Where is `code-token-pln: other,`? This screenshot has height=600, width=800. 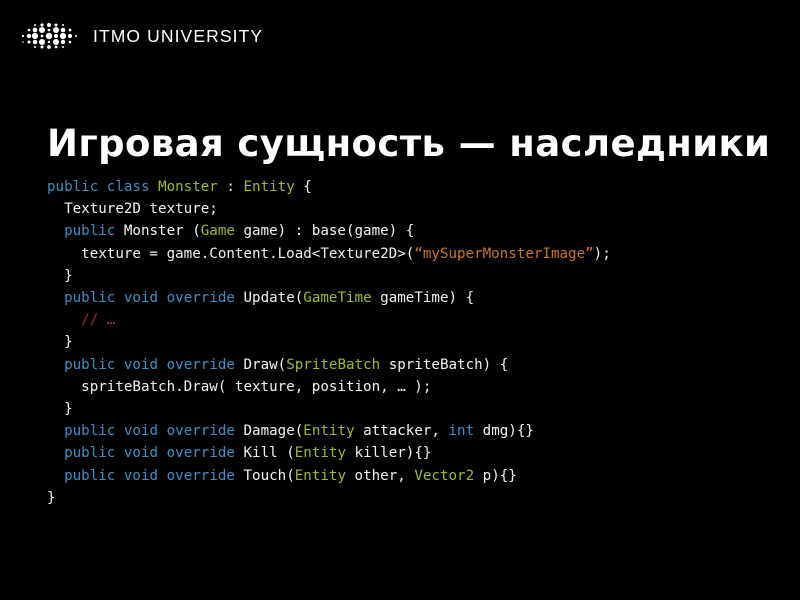
code-token-pln: other, is located at coordinates (380, 475).